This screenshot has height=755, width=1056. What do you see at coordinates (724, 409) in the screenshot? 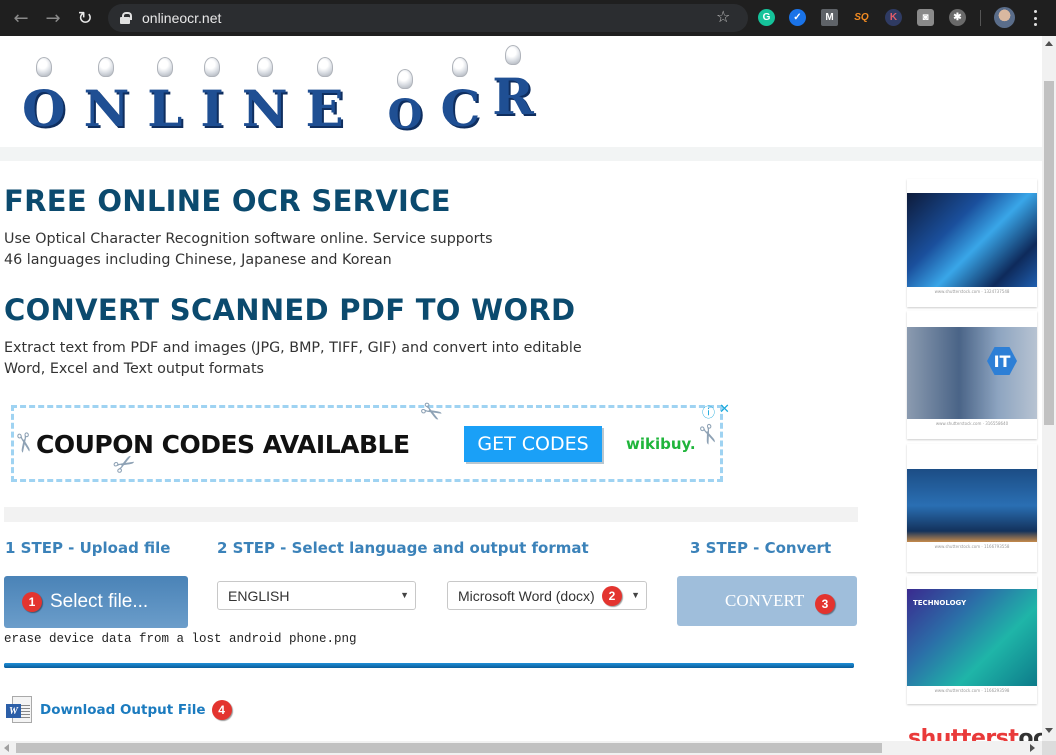
I see `ad-close-icon: ✕` at bounding box center [724, 409].